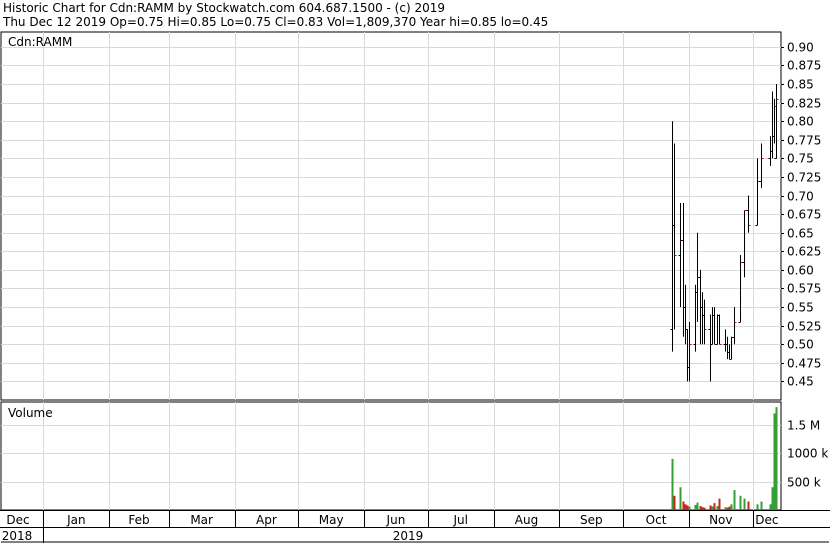  What do you see at coordinates (803, 426) in the screenshot?
I see `volume-tick-label: 1.5 M` at bounding box center [803, 426].